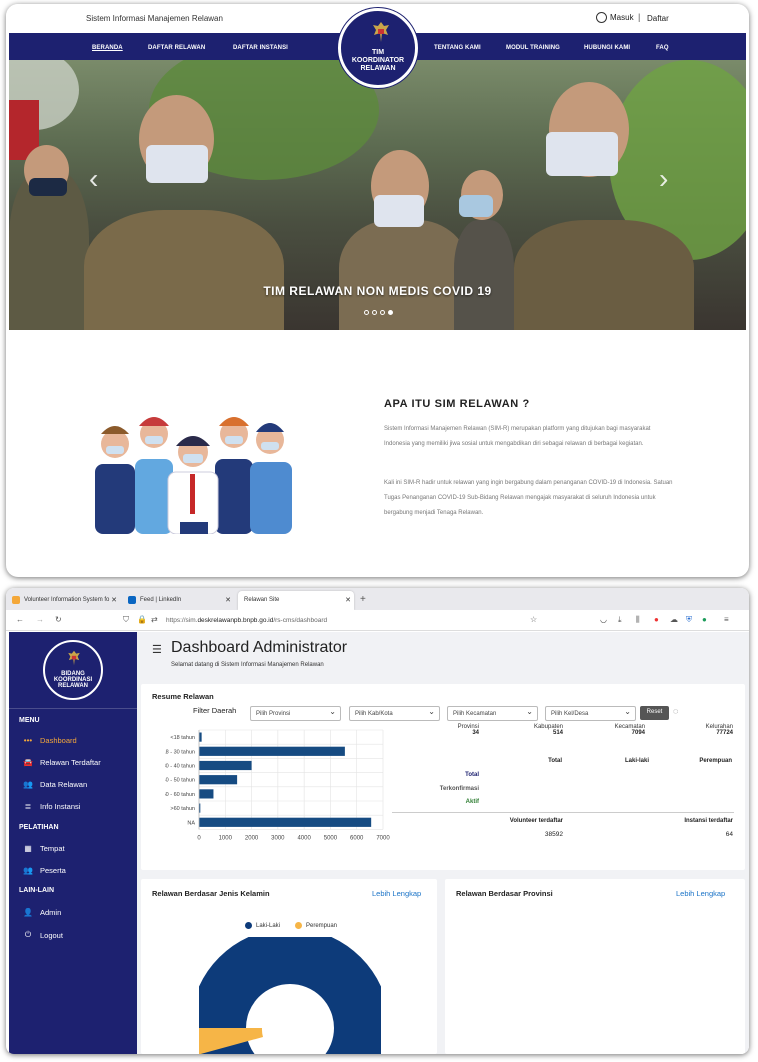 The height and width of the screenshot is (1062, 758). Describe the element at coordinates (457, 48) in the screenshot. I see `nav-tentang-kami: TENTANG KAMI` at that location.